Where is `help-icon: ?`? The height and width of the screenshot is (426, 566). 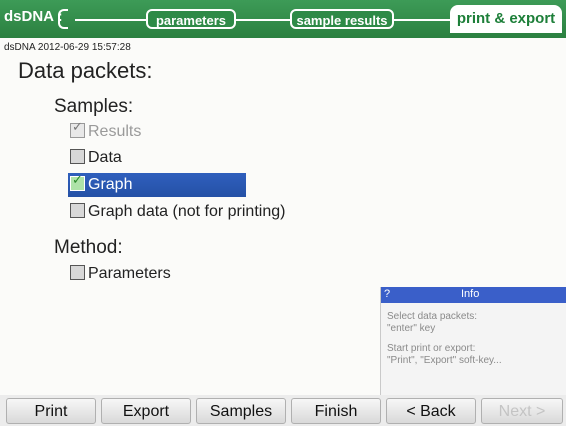
help-icon: ? is located at coordinates (387, 294).